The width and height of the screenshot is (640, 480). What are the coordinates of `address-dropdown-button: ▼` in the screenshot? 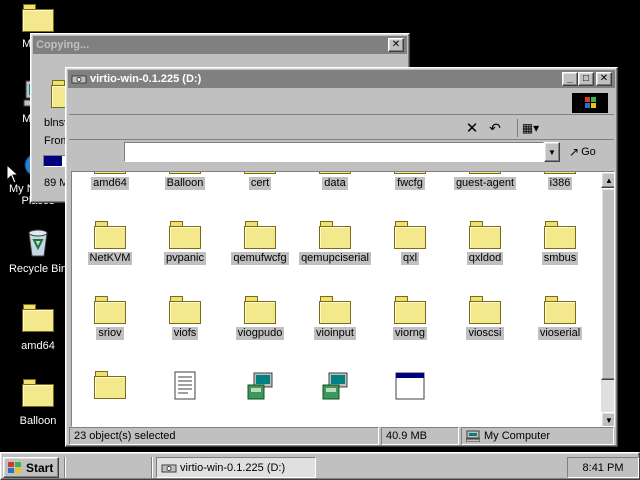 It's located at (552, 152).